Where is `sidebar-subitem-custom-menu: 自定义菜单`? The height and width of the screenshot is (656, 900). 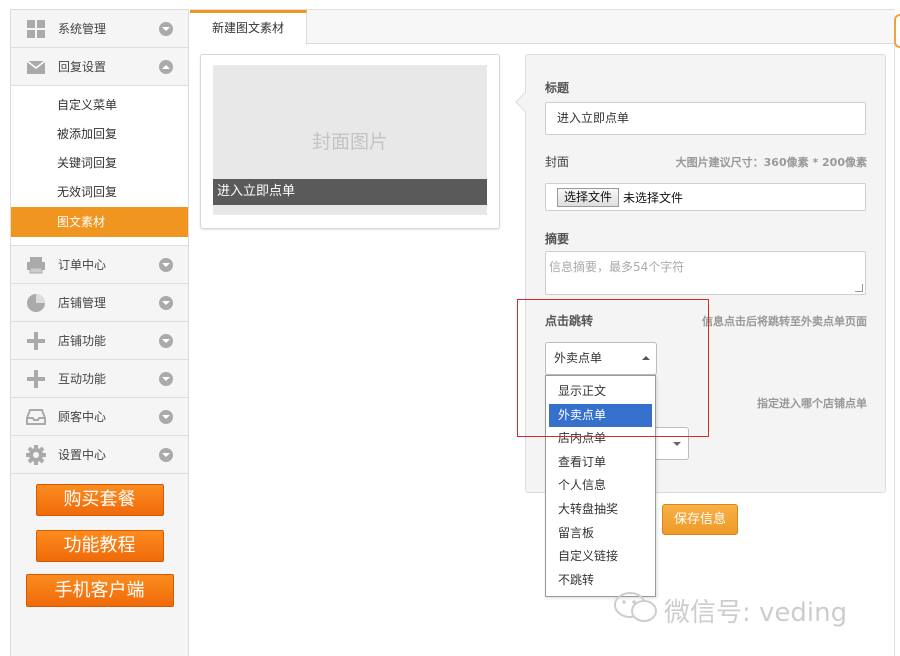
sidebar-subitem-custom-menu: 自定义菜单 is located at coordinates (99, 105).